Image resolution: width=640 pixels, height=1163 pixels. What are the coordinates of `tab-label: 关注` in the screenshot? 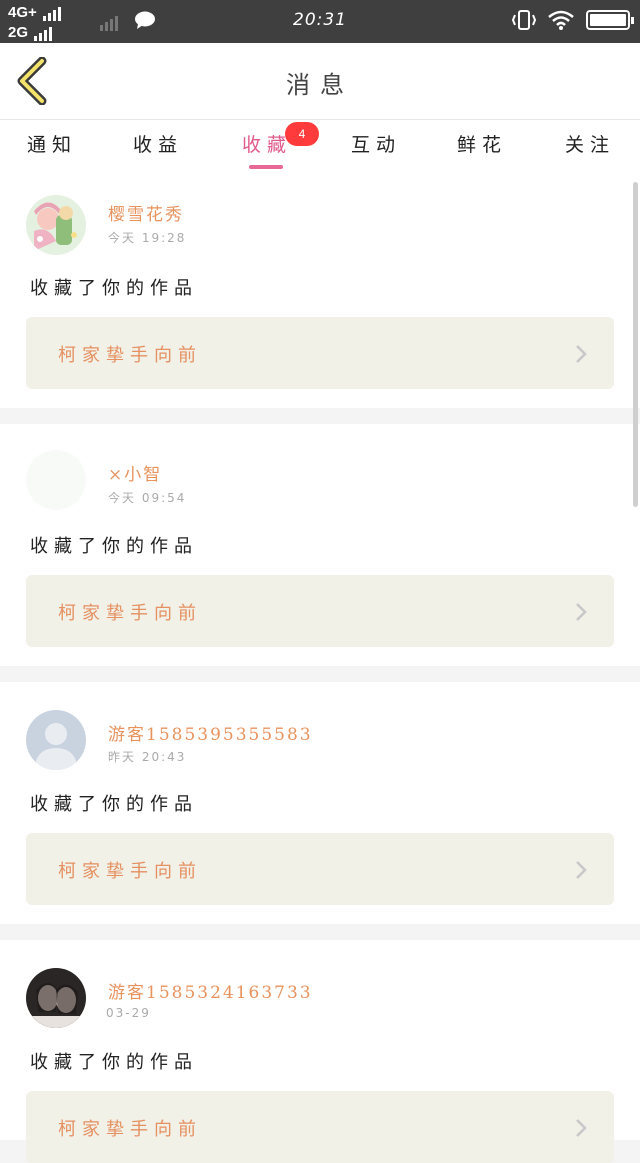 It's located at (589, 145).